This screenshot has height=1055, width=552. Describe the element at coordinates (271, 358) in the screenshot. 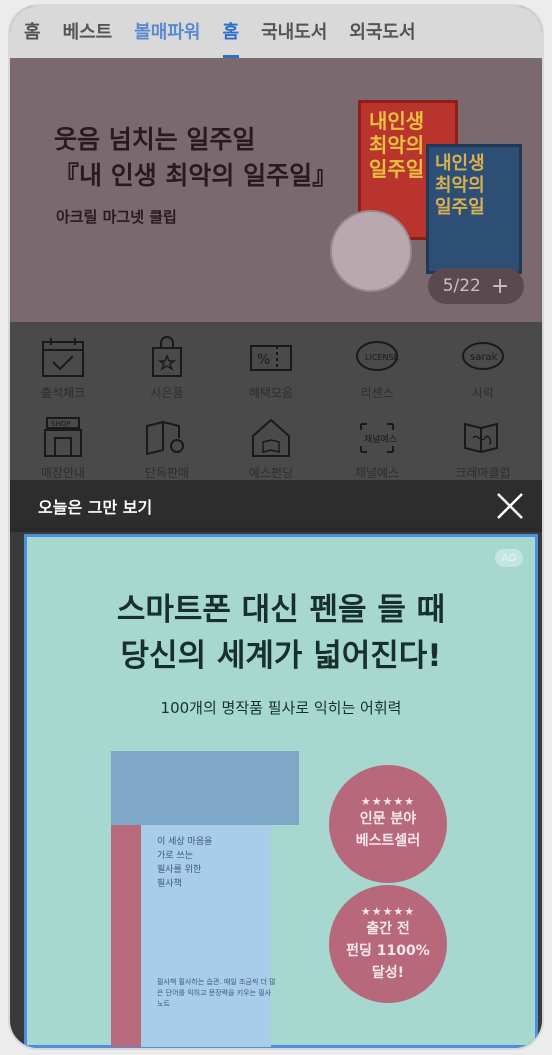

I see `coupon-icon: %` at that location.